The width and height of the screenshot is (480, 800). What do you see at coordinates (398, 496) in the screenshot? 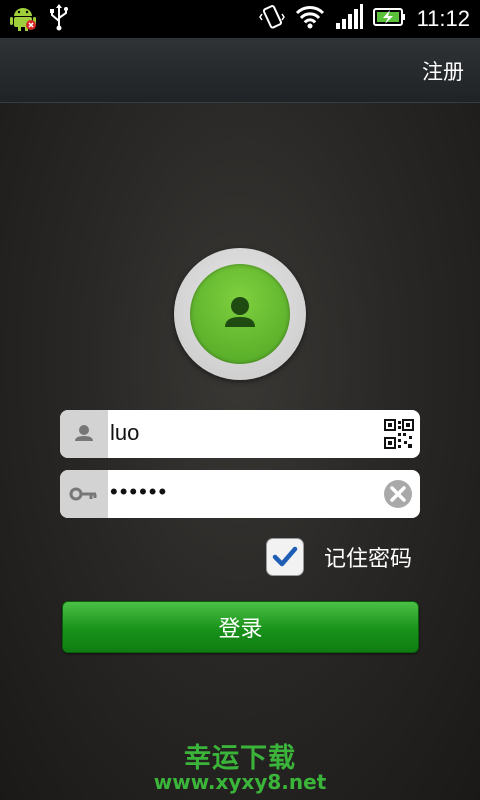
I see `clear-icon` at bounding box center [398, 496].